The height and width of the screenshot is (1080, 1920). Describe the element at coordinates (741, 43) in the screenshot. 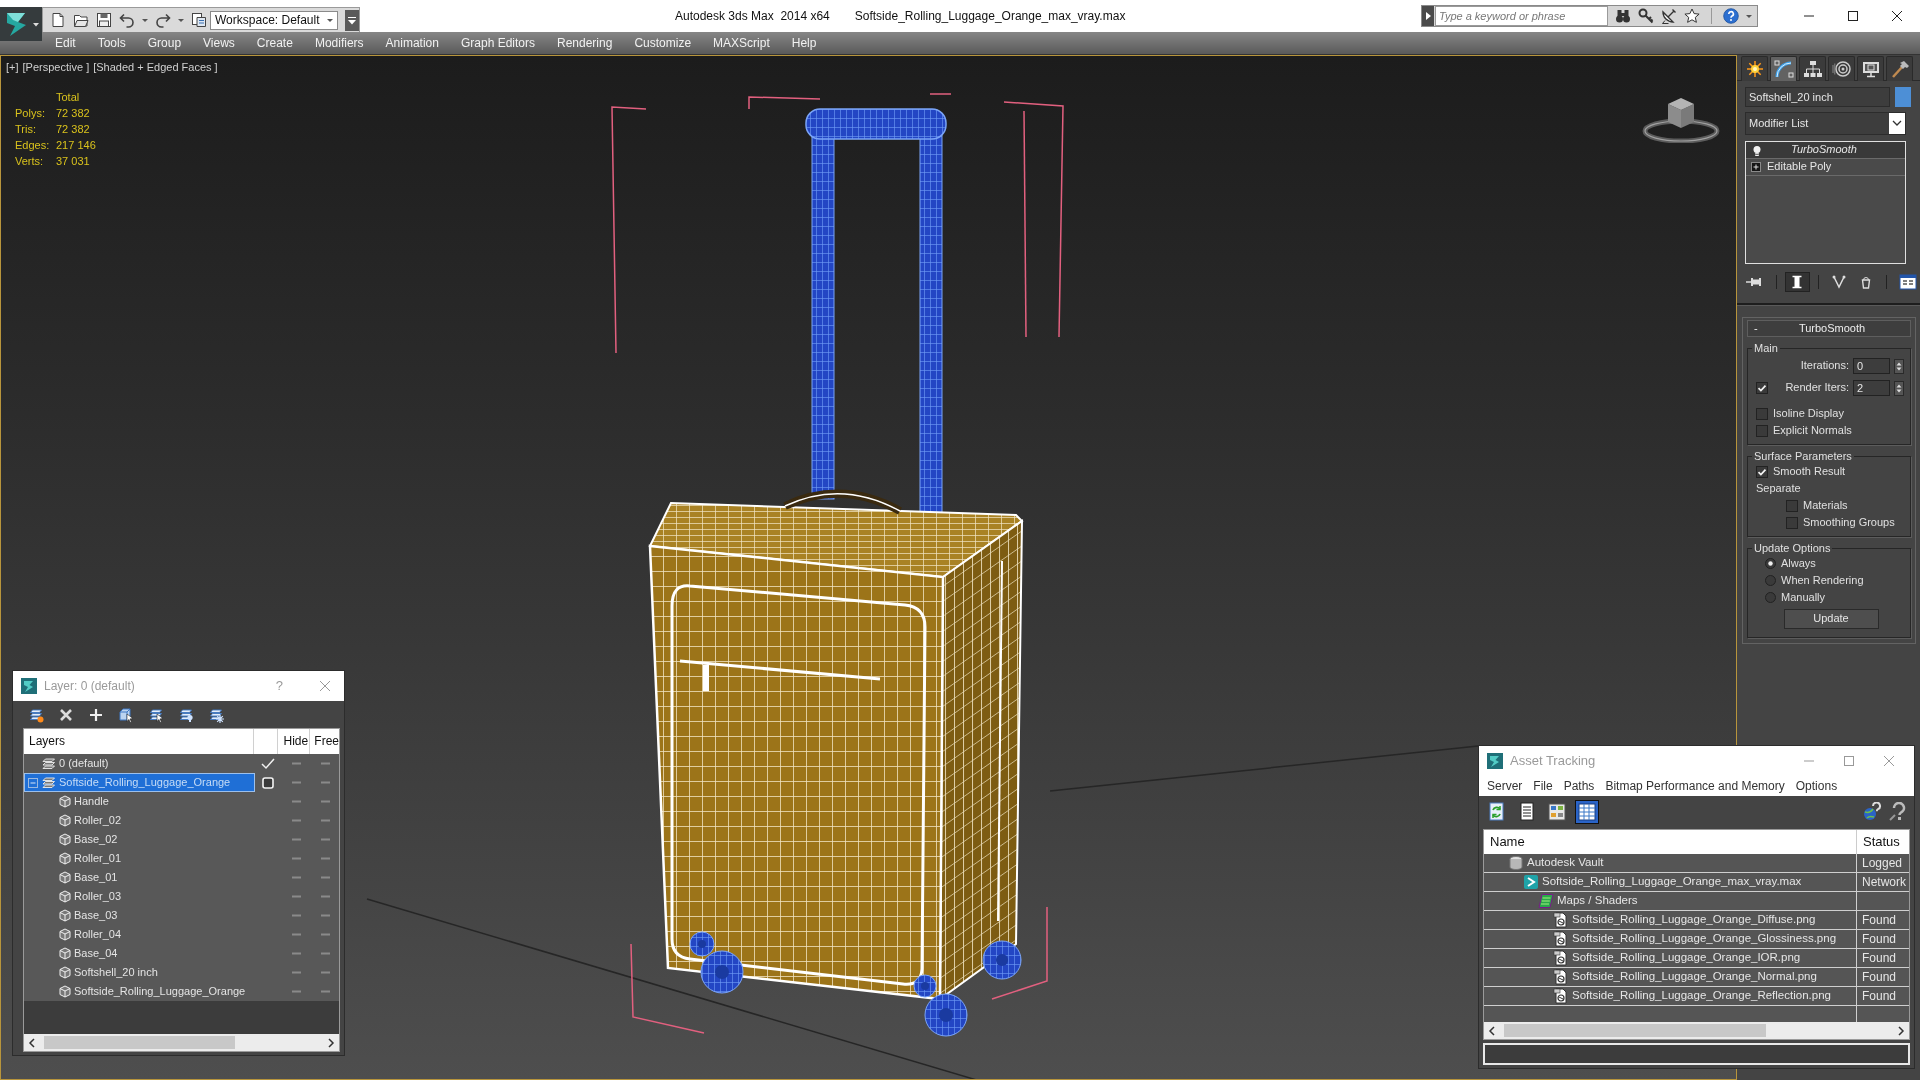

I see `menu-item: MAXScript` at that location.